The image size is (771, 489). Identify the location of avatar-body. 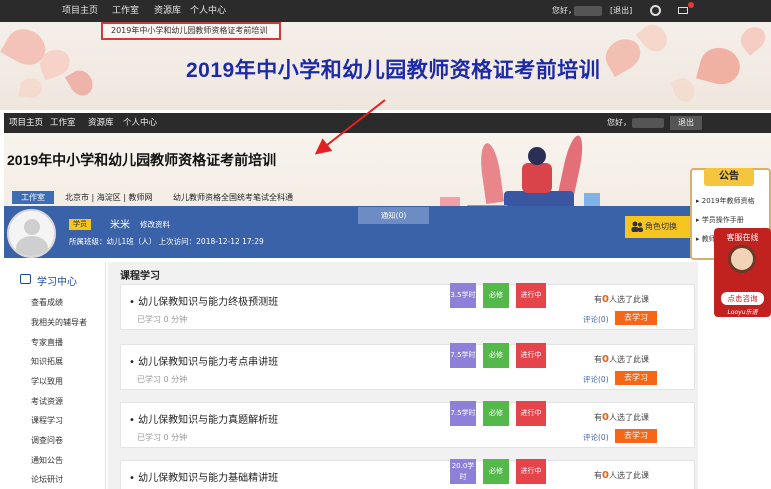
(32, 246).